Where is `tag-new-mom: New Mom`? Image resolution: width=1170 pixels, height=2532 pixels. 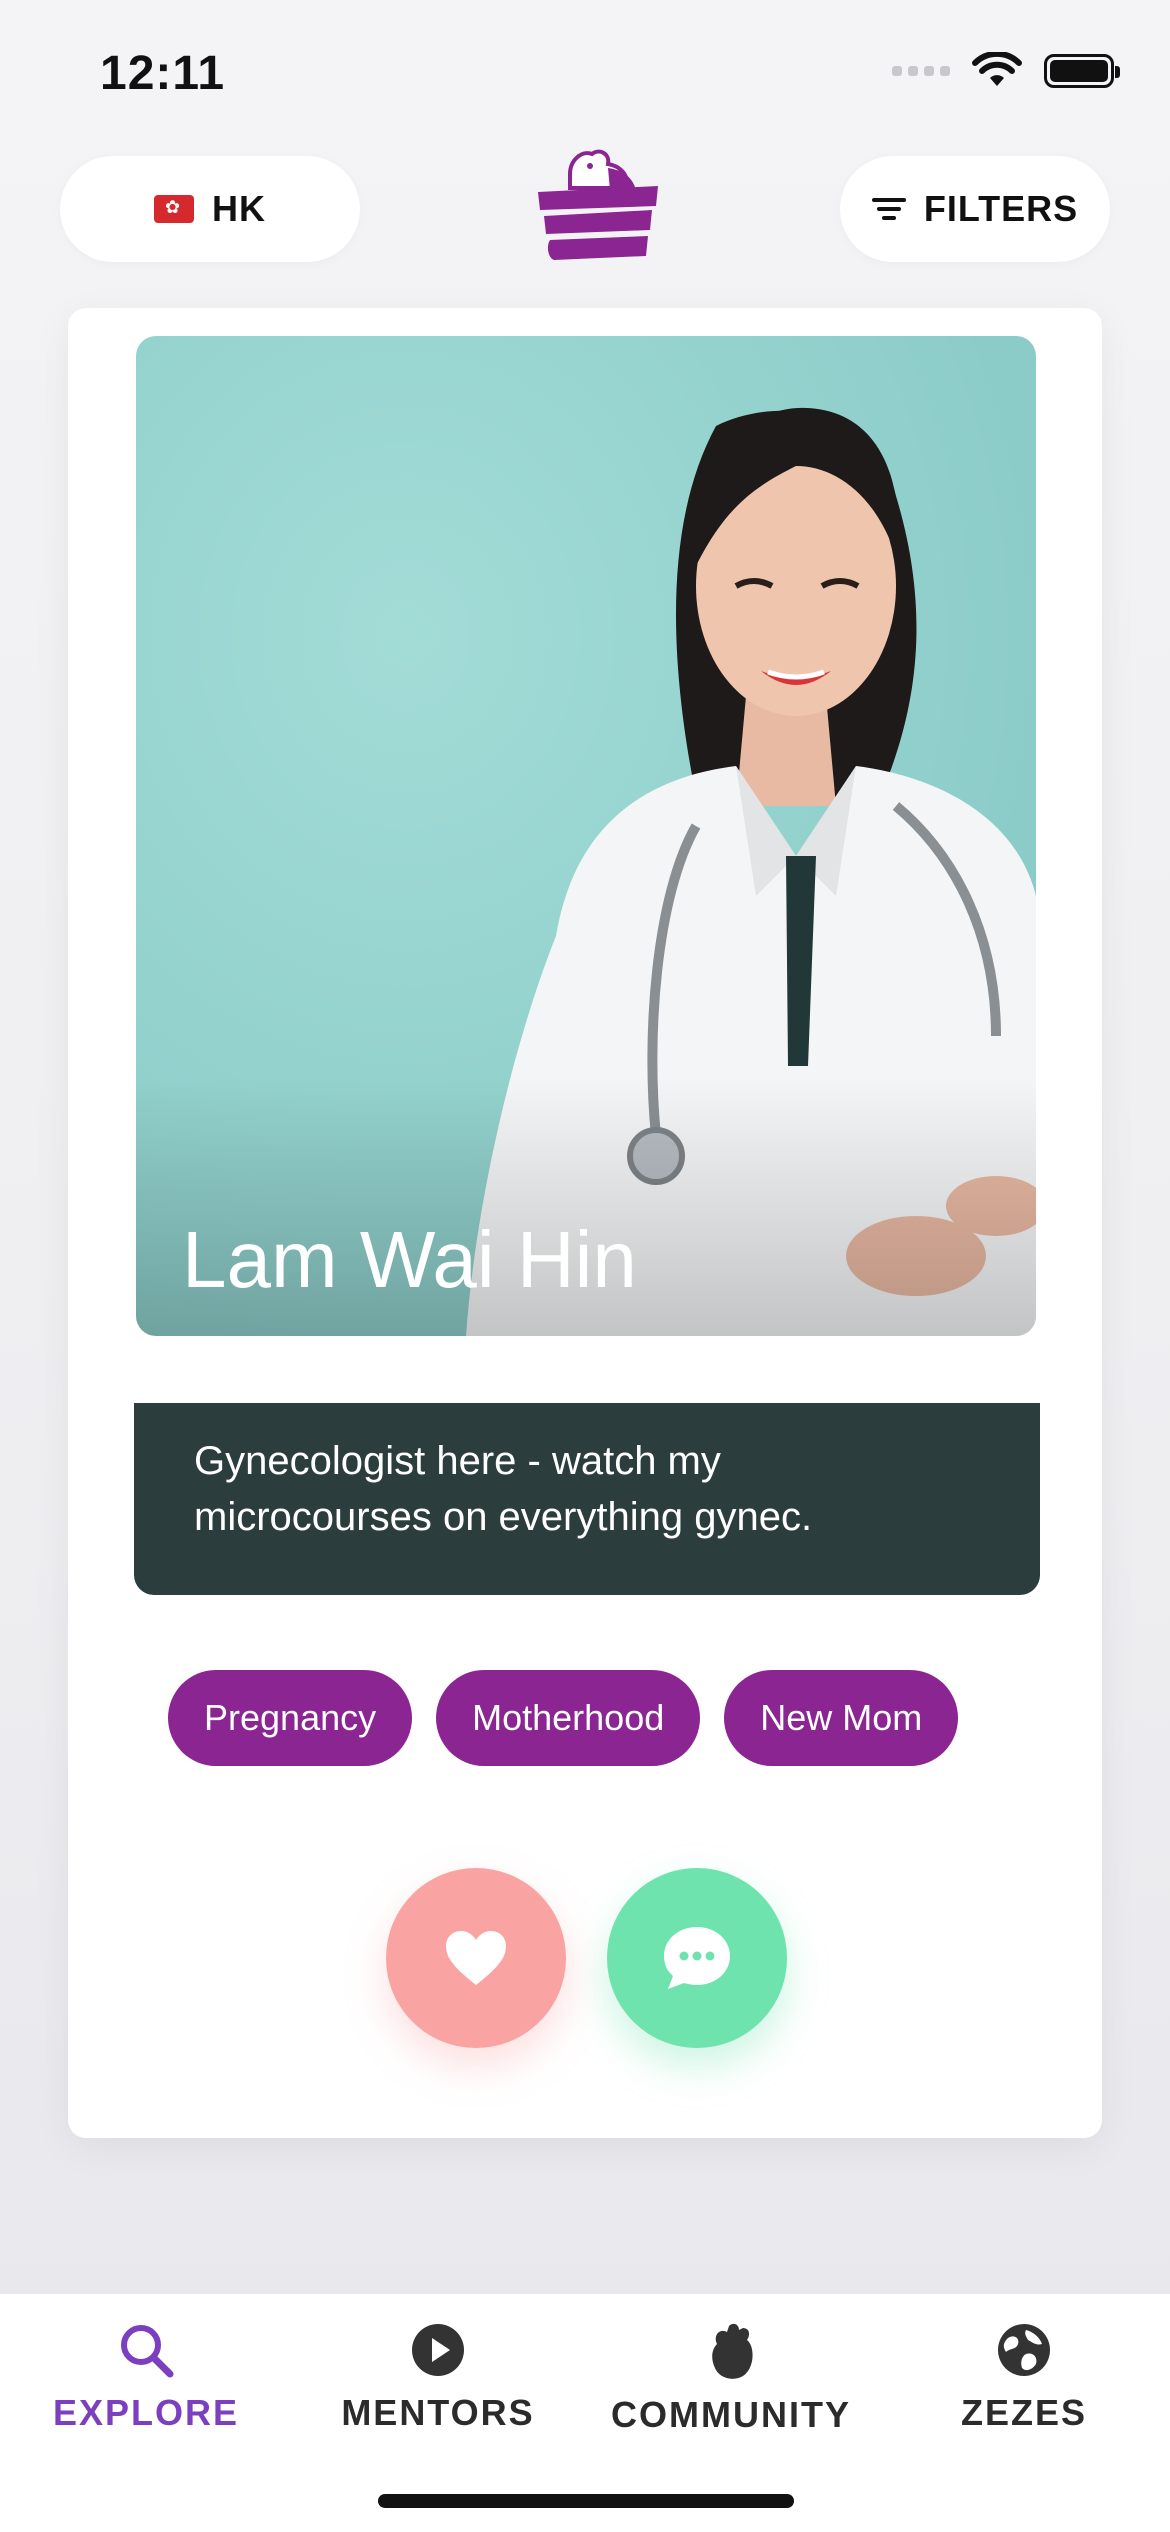
tag-new-mom: New Mom is located at coordinates (841, 1718).